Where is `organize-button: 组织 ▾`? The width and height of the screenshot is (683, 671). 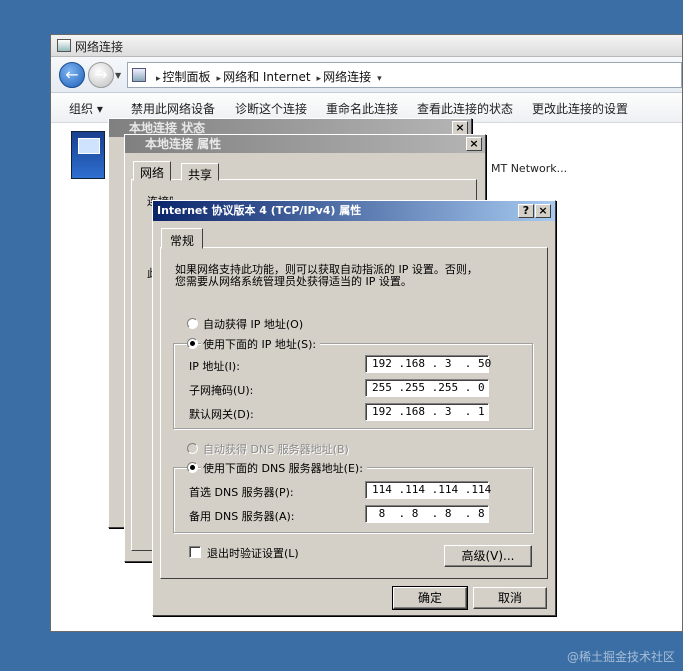 organize-button: 组织 ▾ is located at coordinates (86, 108).